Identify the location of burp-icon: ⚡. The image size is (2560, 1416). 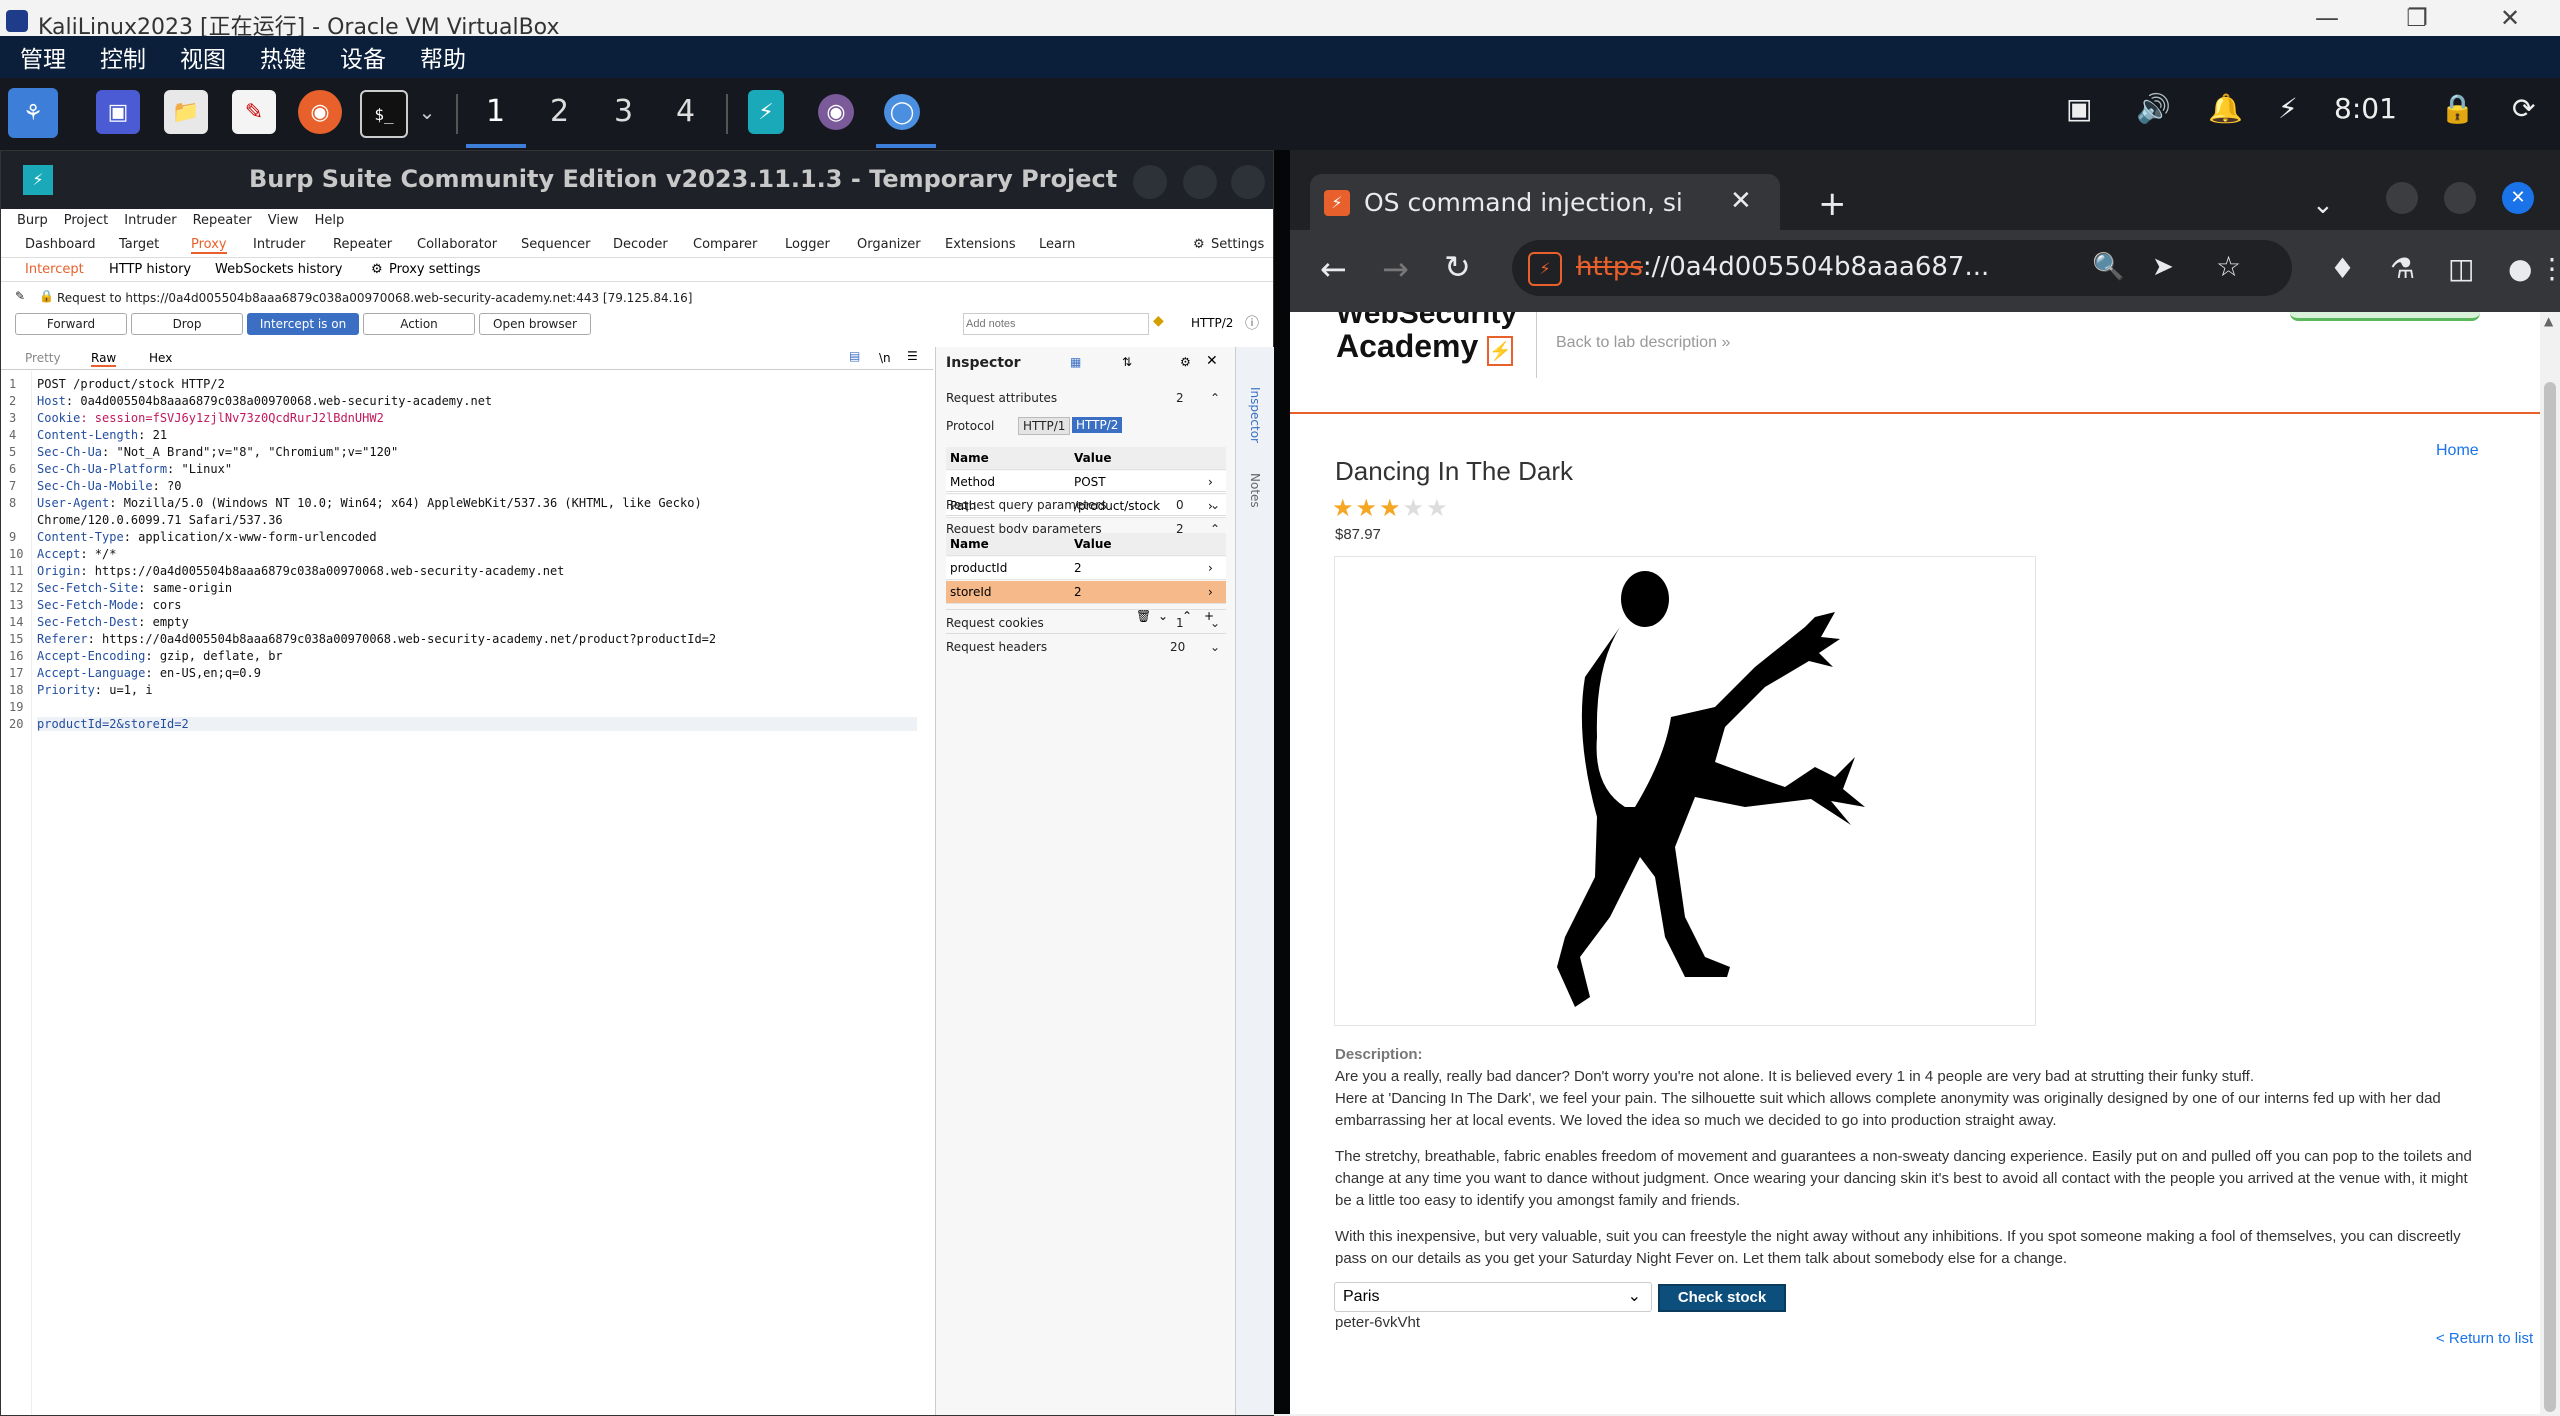
(766, 112).